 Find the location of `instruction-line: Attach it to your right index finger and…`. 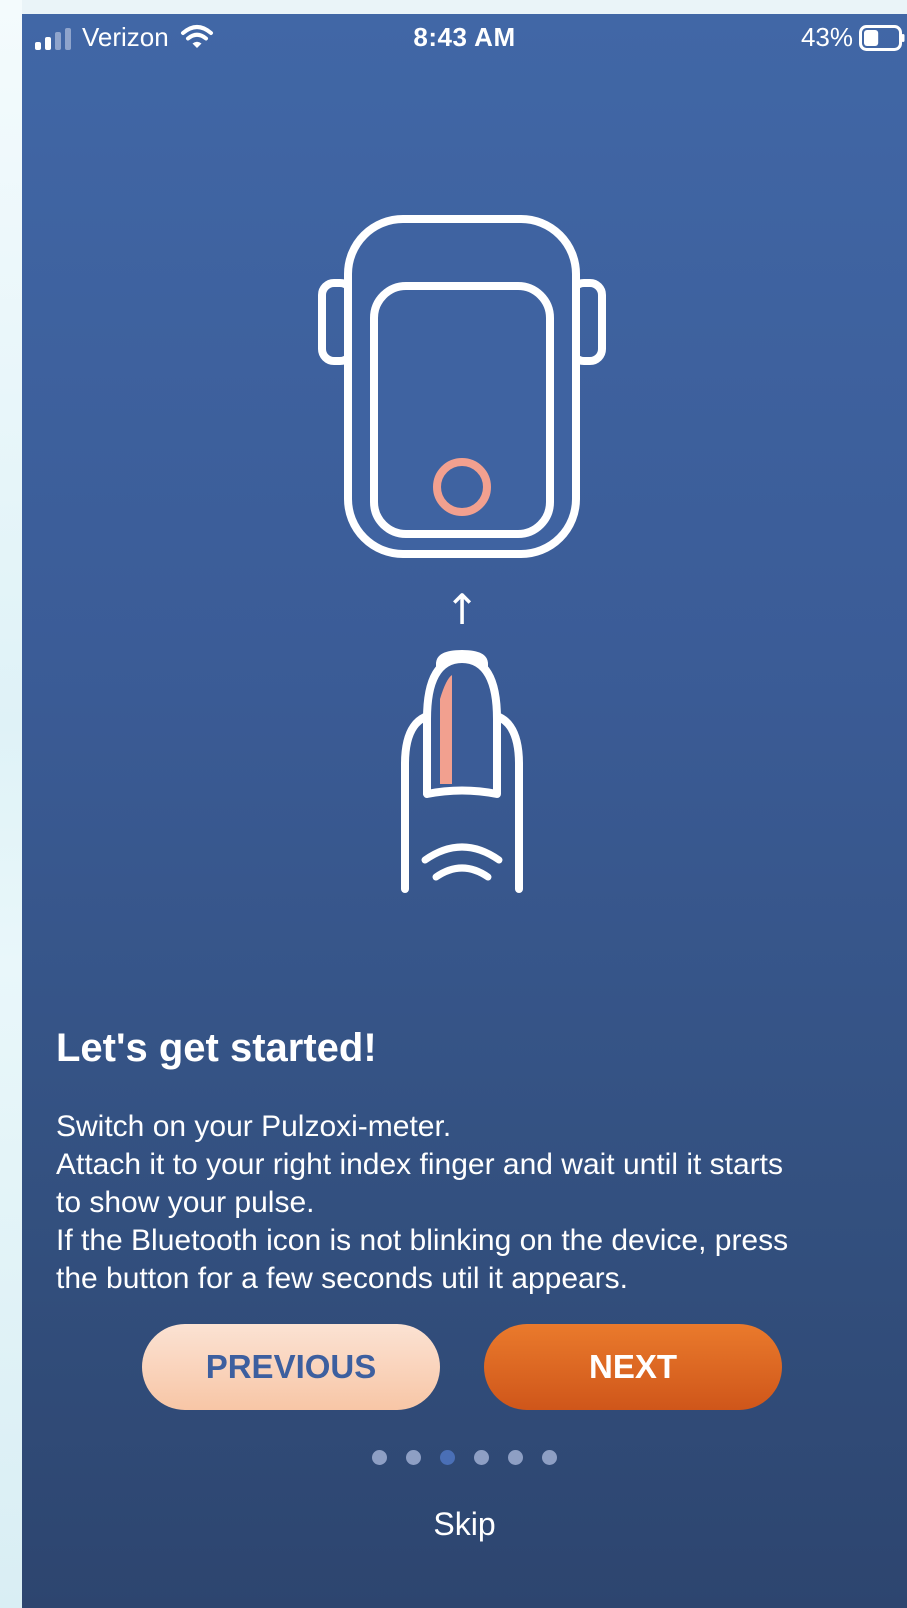

instruction-line: Attach it to your right index finger and… is located at coordinates (420, 1164).